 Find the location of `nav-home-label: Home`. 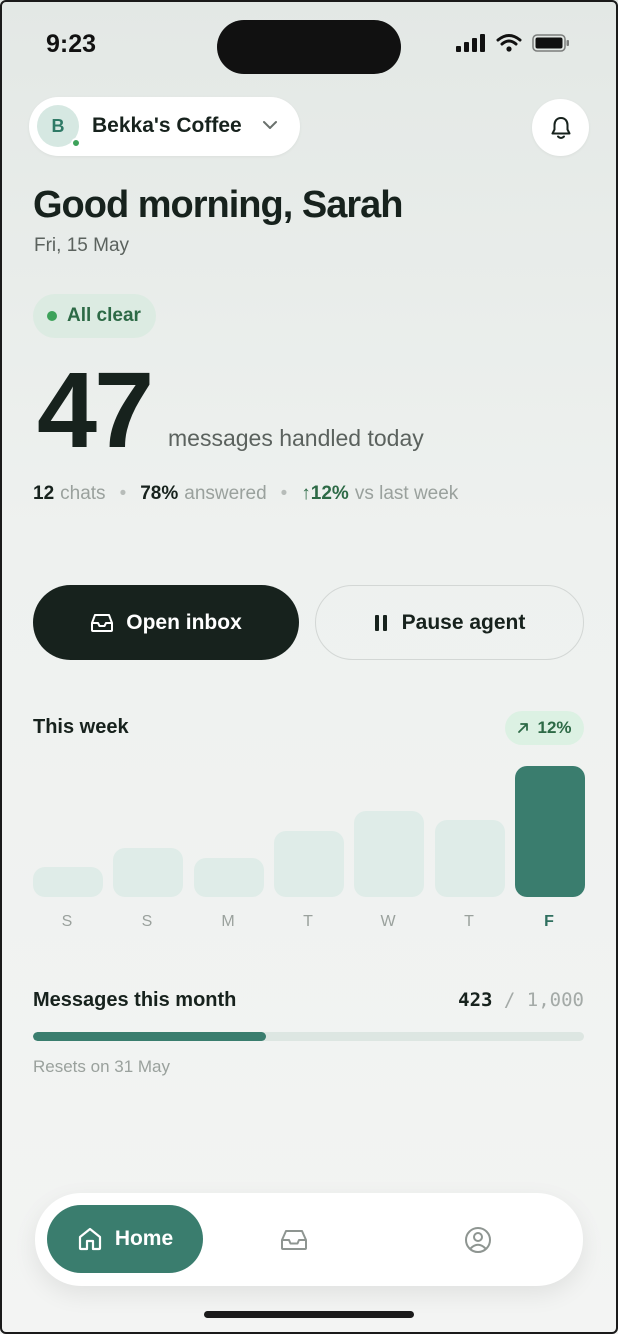

nav-home-label: Home is located at coordinates (144, 1238).